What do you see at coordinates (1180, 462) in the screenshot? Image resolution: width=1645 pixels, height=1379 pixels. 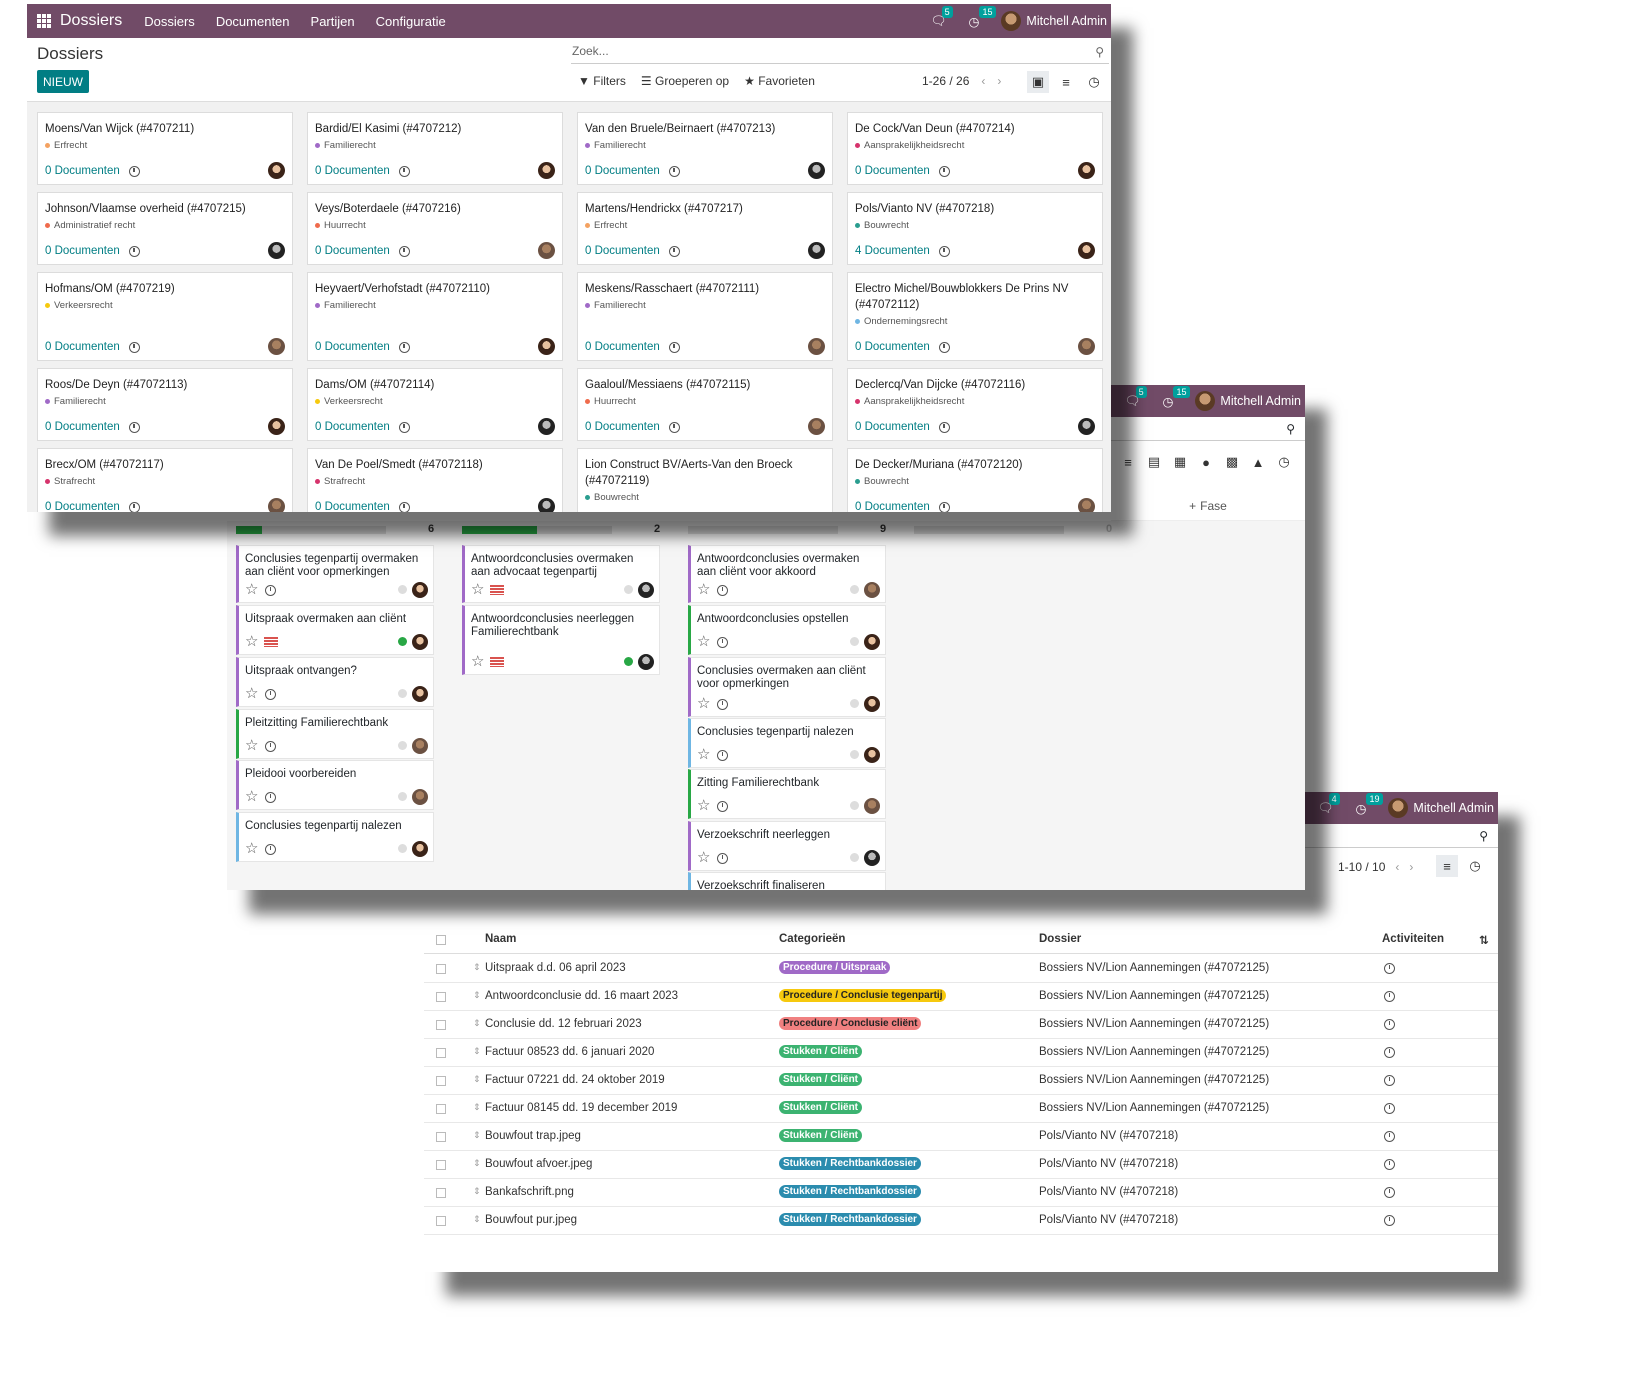 I see `calendar-view-icon: ▦` at bounding box center [1180, 462].